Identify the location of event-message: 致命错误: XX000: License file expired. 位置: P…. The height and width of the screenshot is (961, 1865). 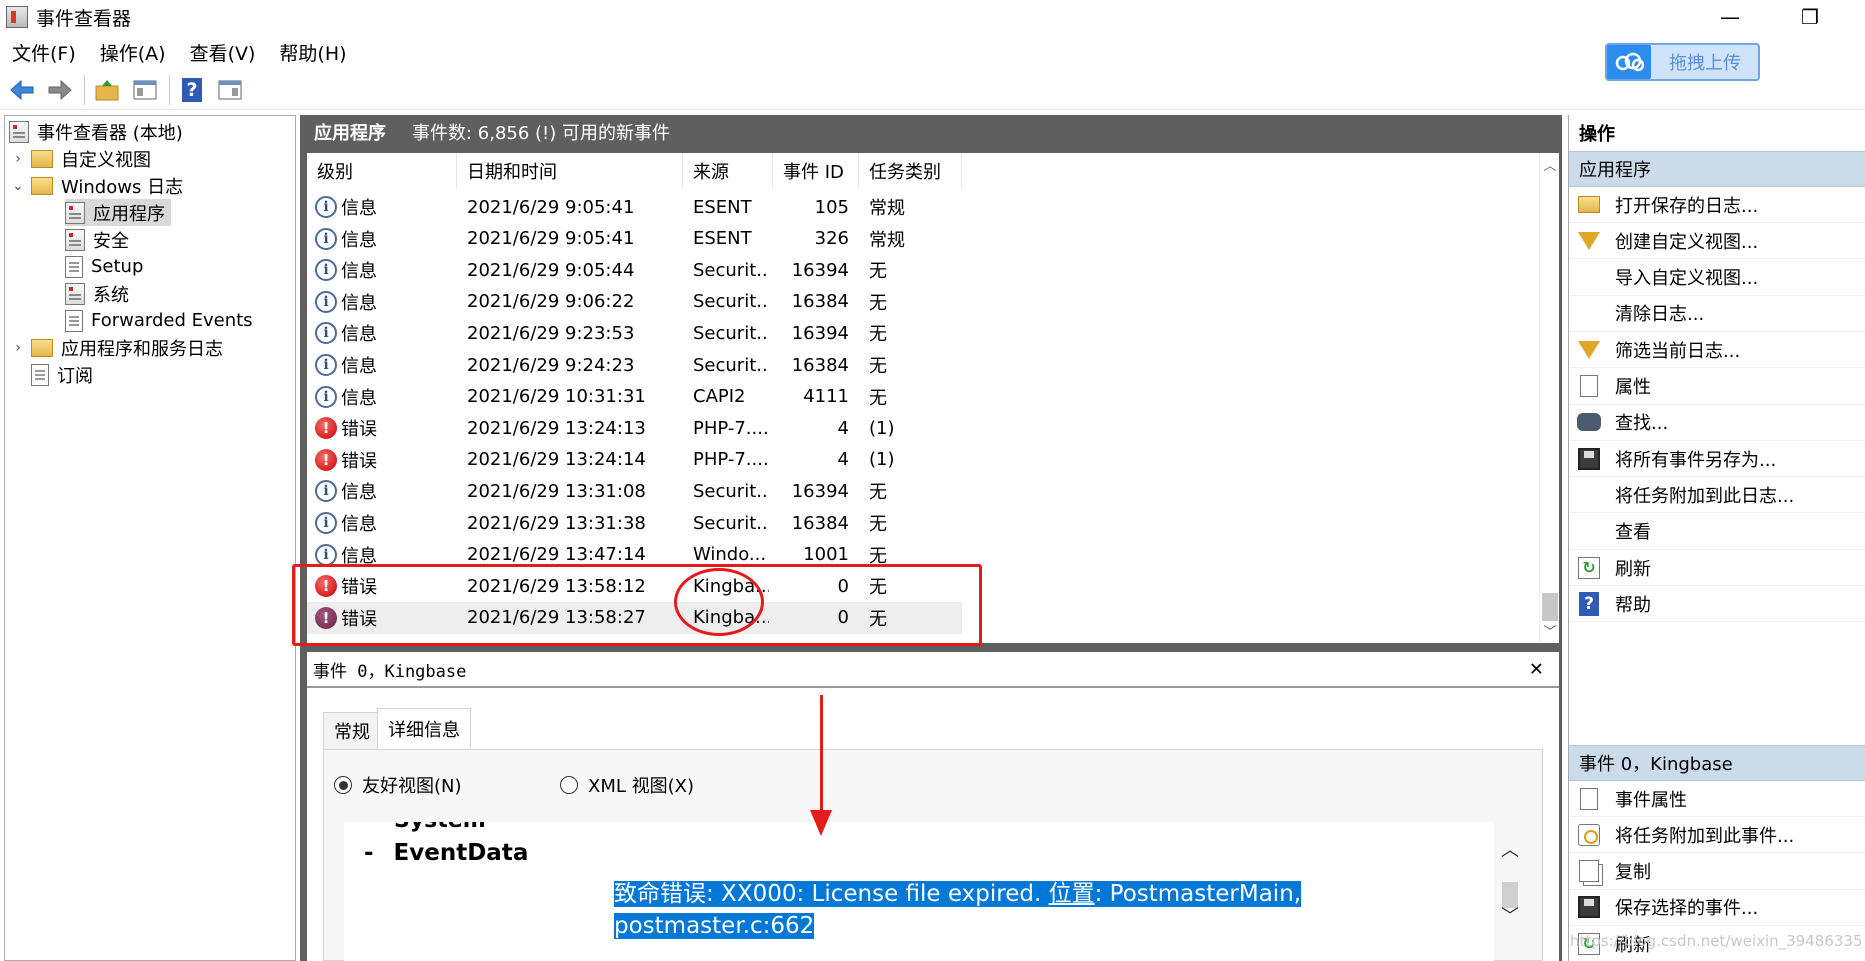
(958, 910).